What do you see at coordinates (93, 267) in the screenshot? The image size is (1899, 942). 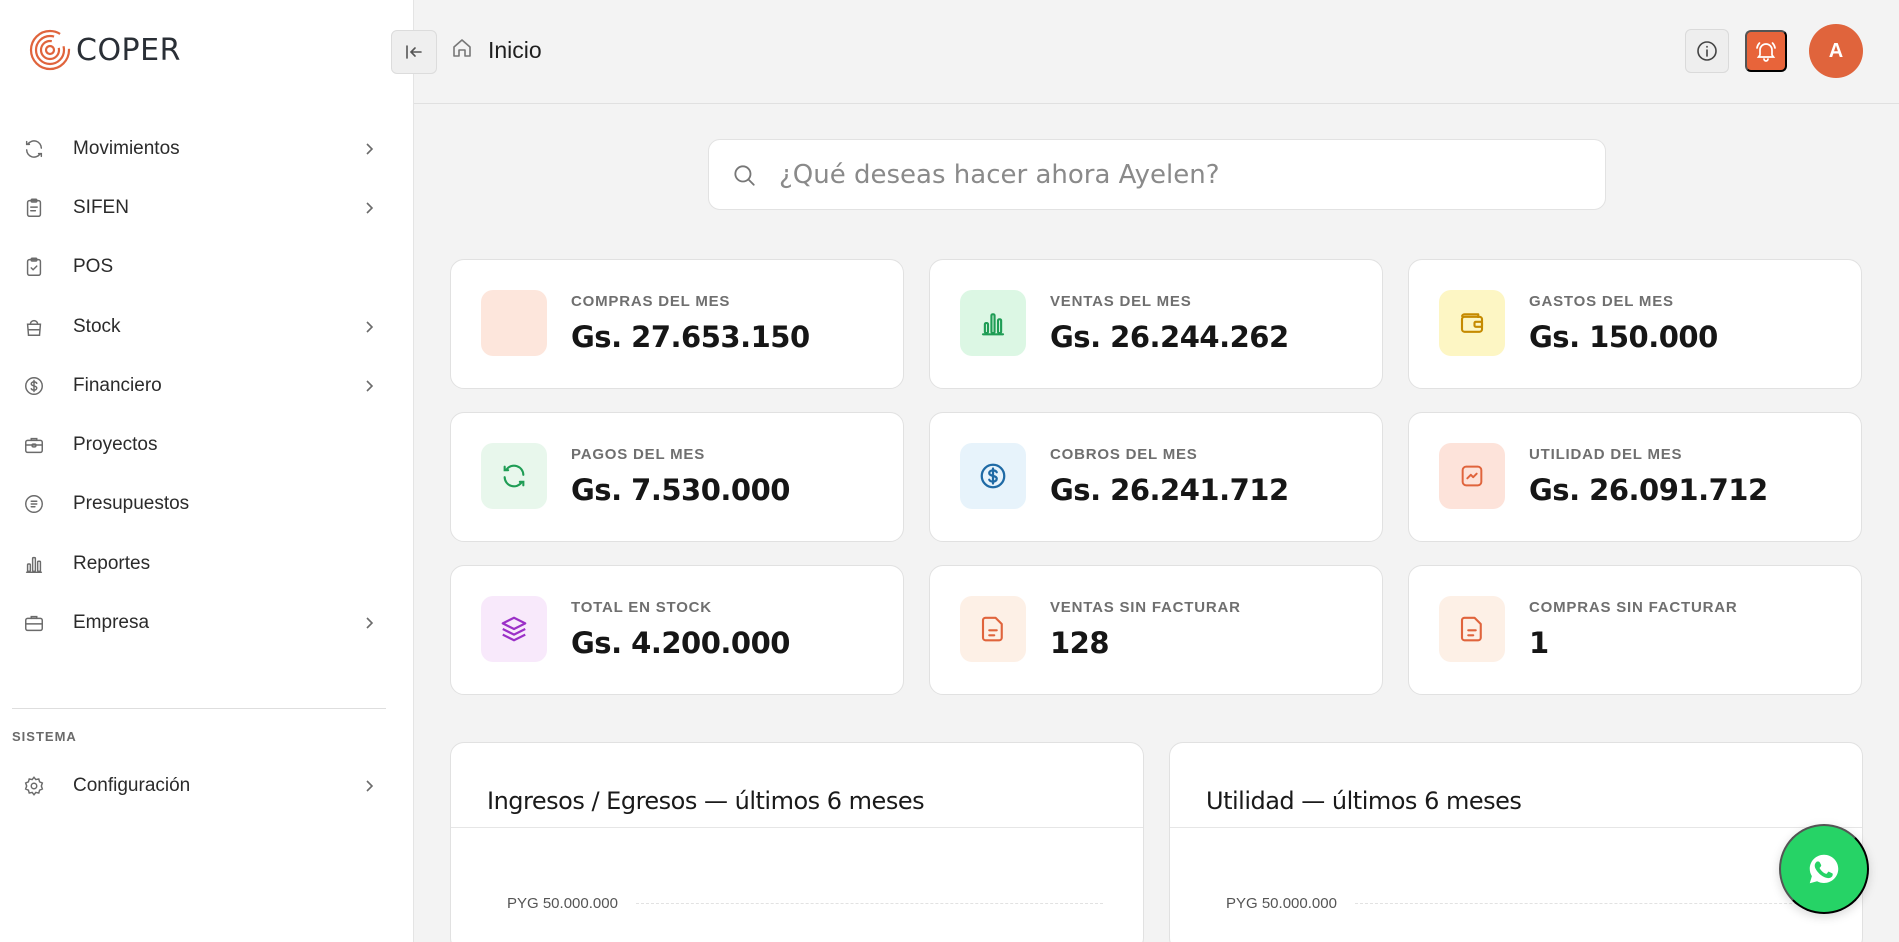 I see `sidebar-item-label: POS` at bounding box center [93, 267].